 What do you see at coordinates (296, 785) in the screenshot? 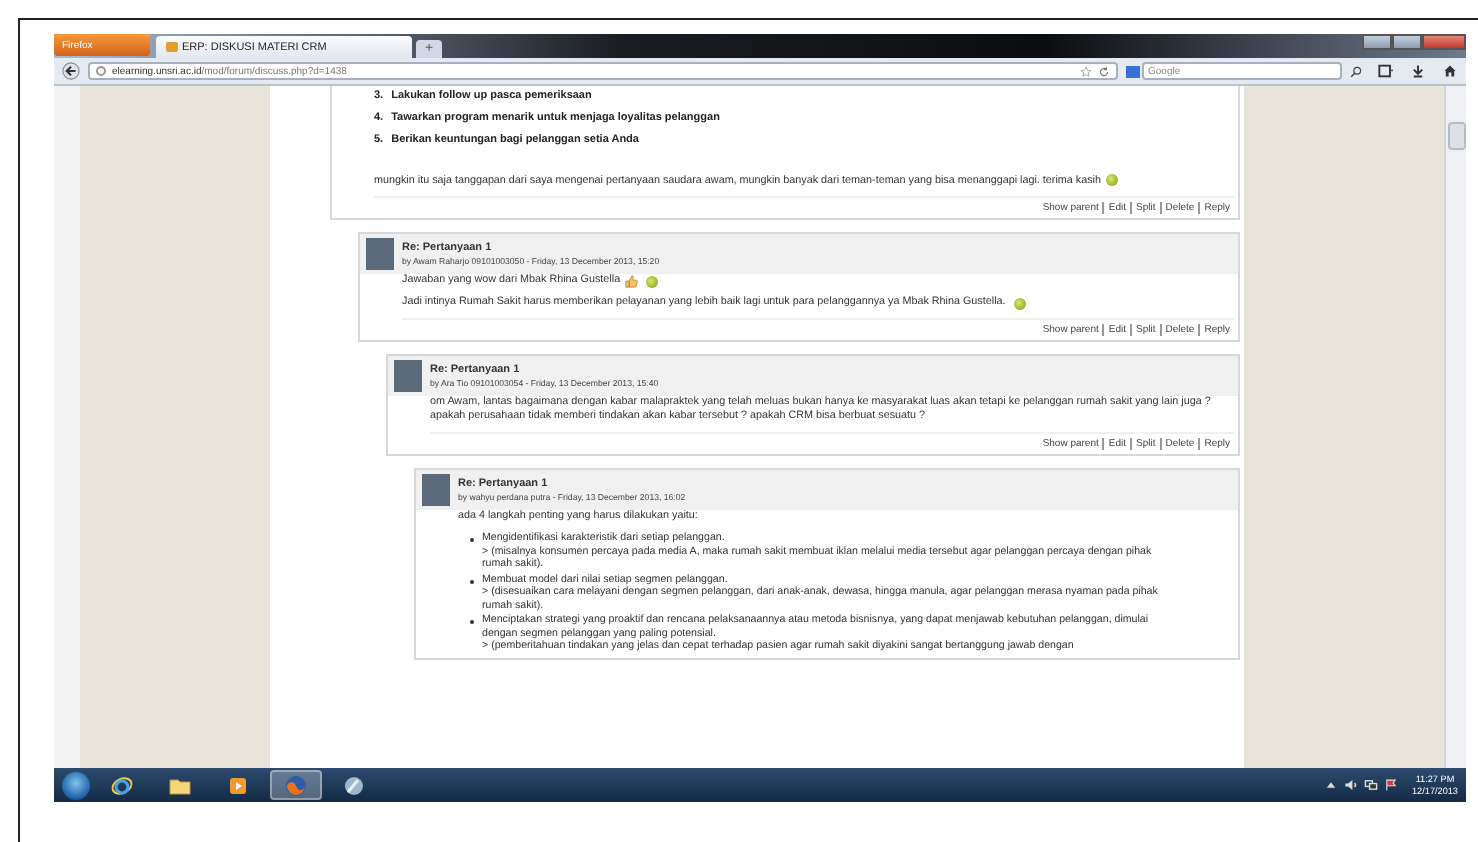
I see `globe-fox-icon` at bounding box center [296, 785].